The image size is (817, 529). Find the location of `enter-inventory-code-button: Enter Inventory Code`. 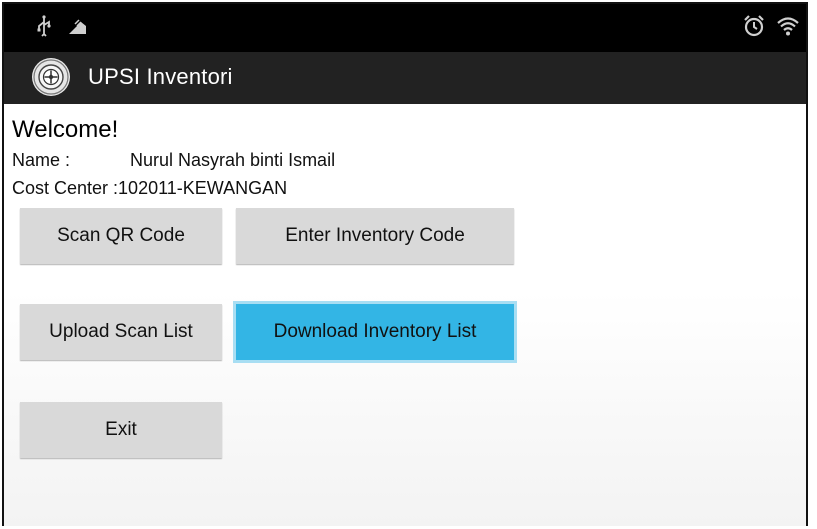

enter-inventory-code-button: Enter Inventory Code is located at coordinates (375, 236).